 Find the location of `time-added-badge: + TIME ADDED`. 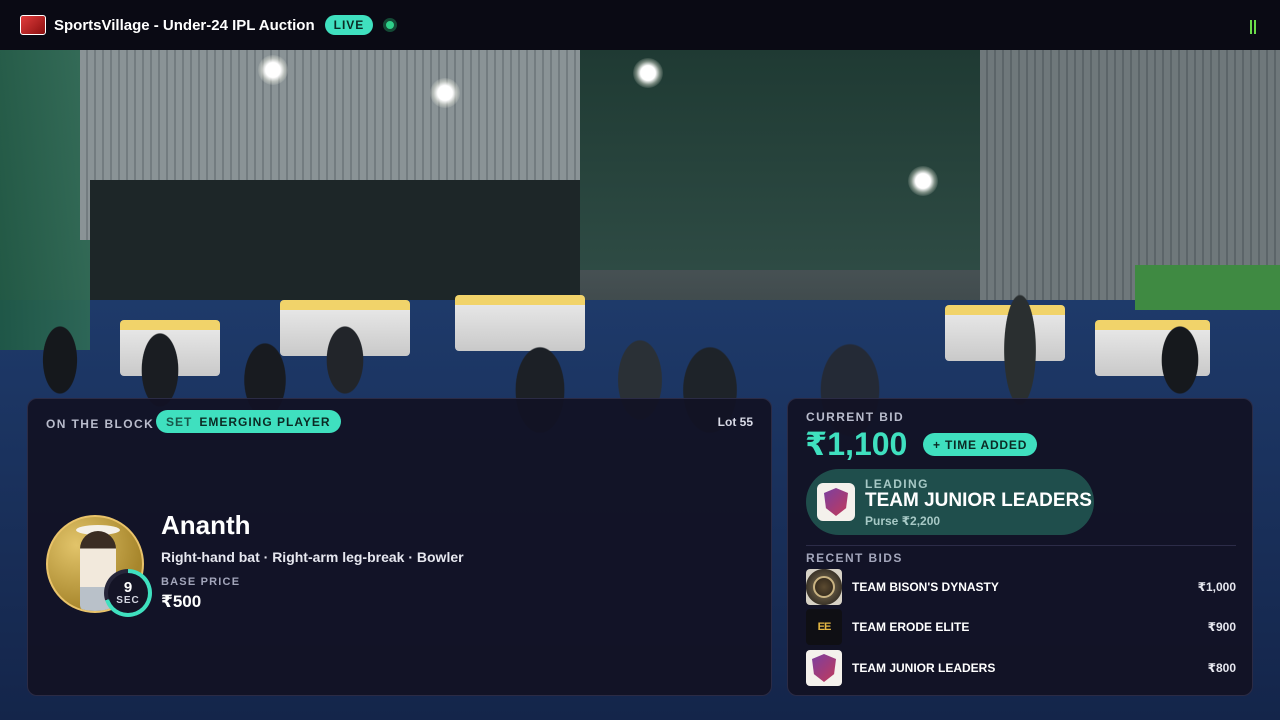

time-added-badge: + TIME ADDED is located at coordinates (980, 444).